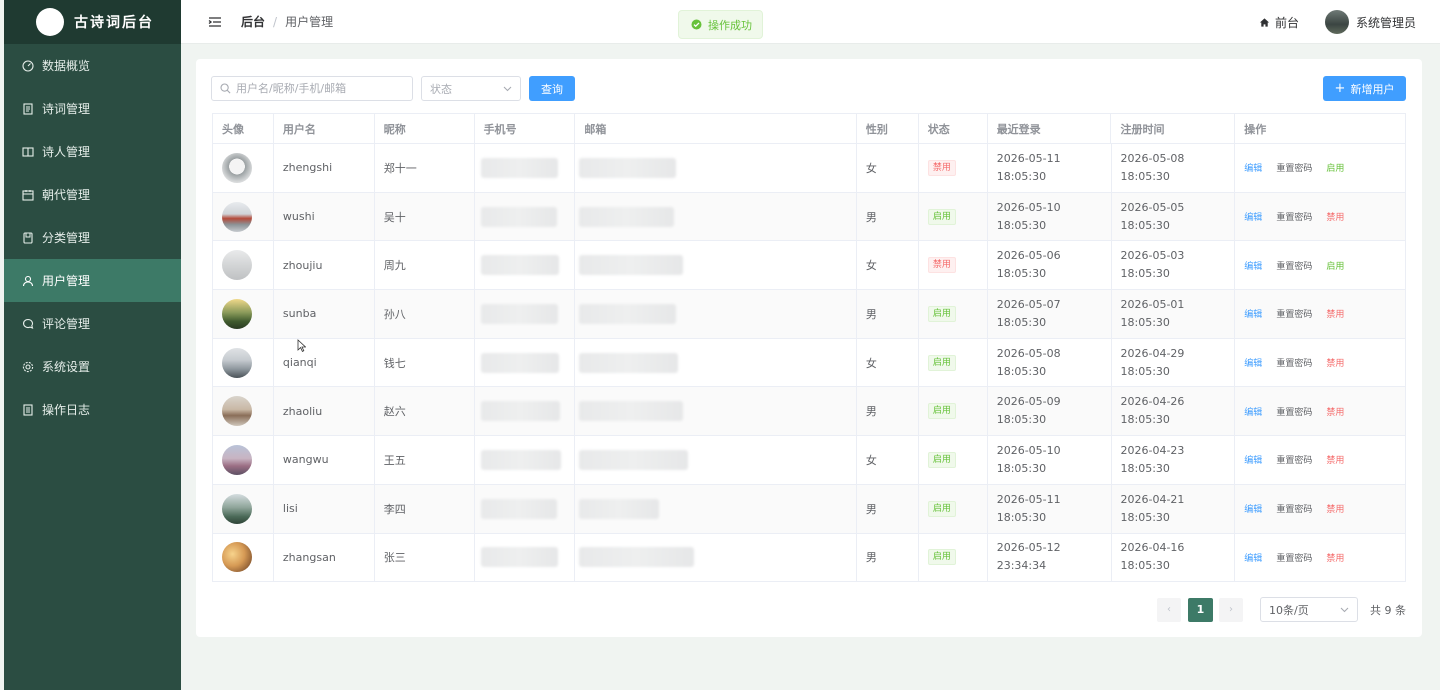 The image size is (1440, 690). I want to click on column-header: 邮箱, so click(716, 128).